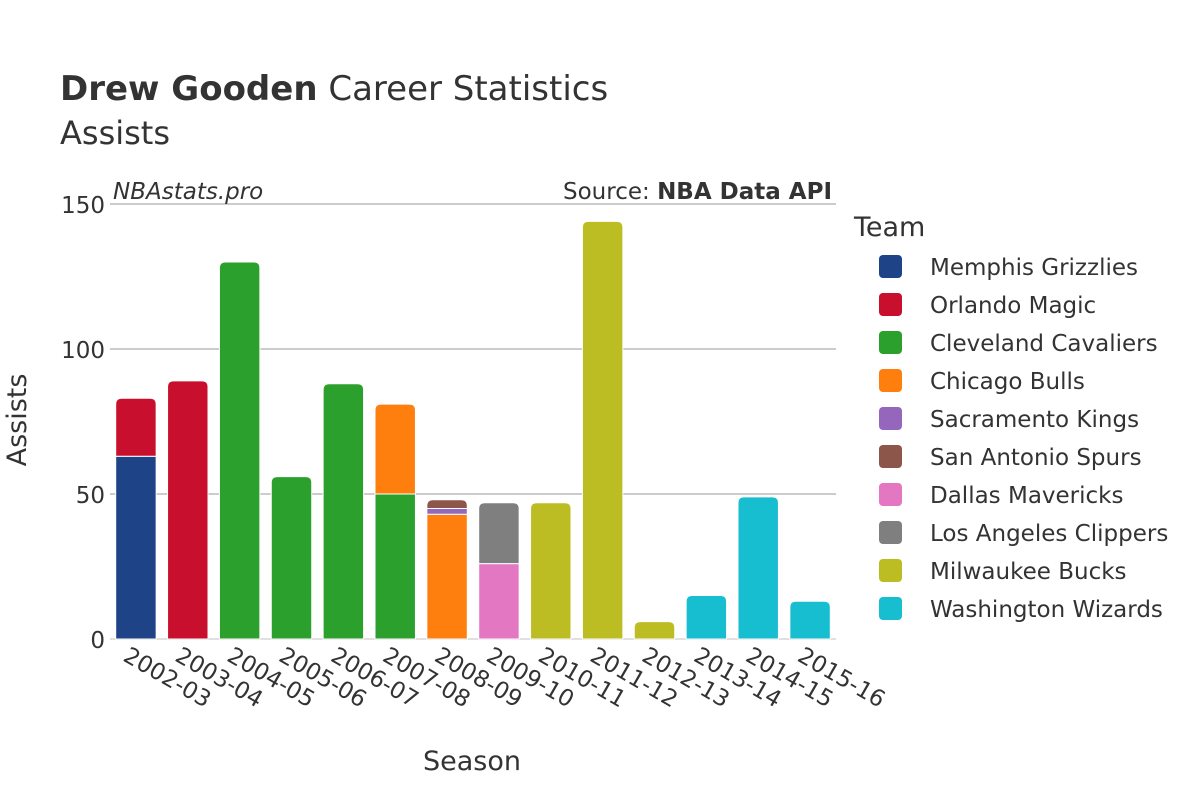  What do you see at coordinates (1007, 382) in the screenshot?
I see `legend-label: Chicago Bulls` at bounding box center [1007, 382].